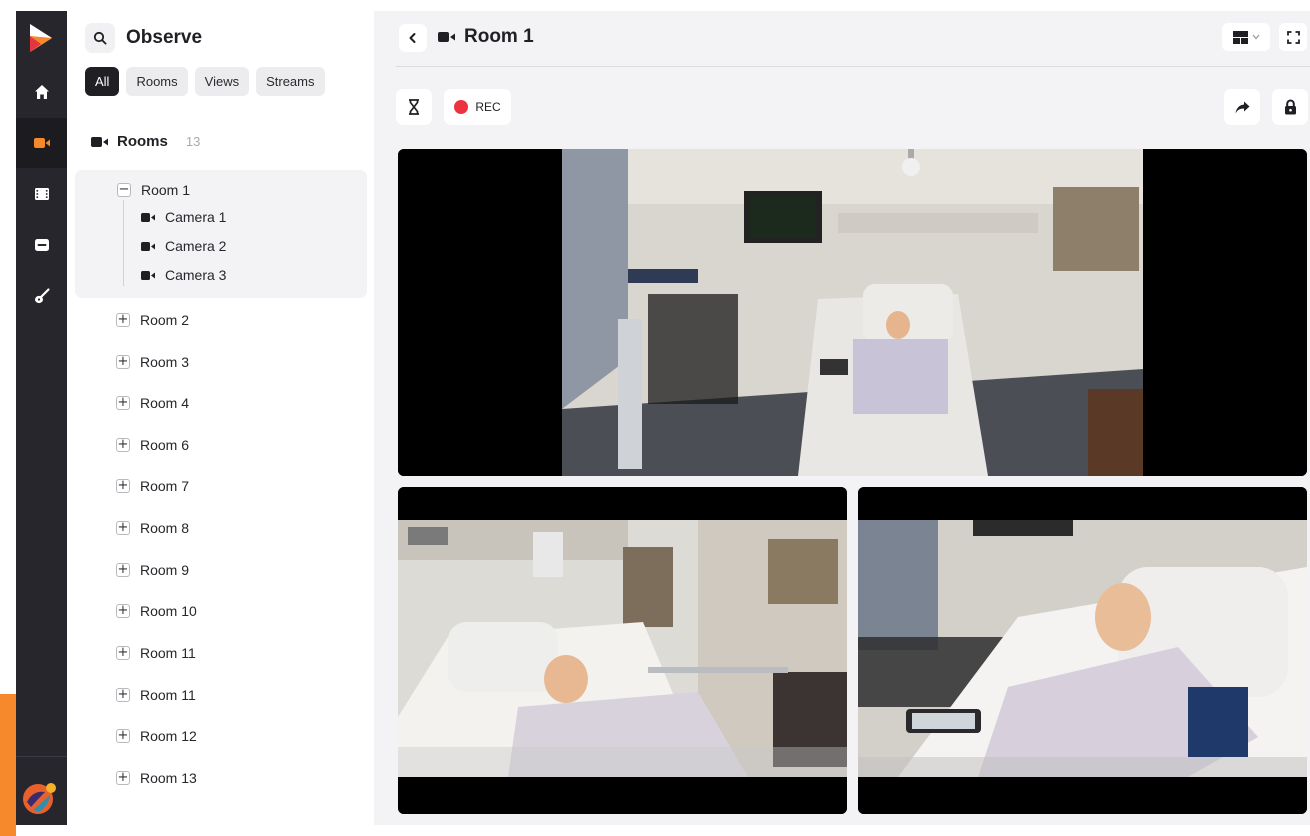 This screenshot has height=836, width=1310. Describe the element at coordinates (168, 611) in the screenshot. I see `room-label: Room 10` at that location.